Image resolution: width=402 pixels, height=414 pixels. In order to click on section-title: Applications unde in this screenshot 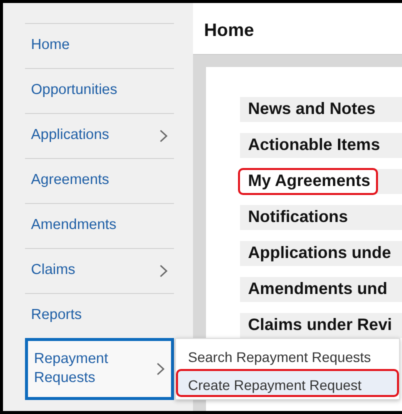, I will do `click(319, 253)`.